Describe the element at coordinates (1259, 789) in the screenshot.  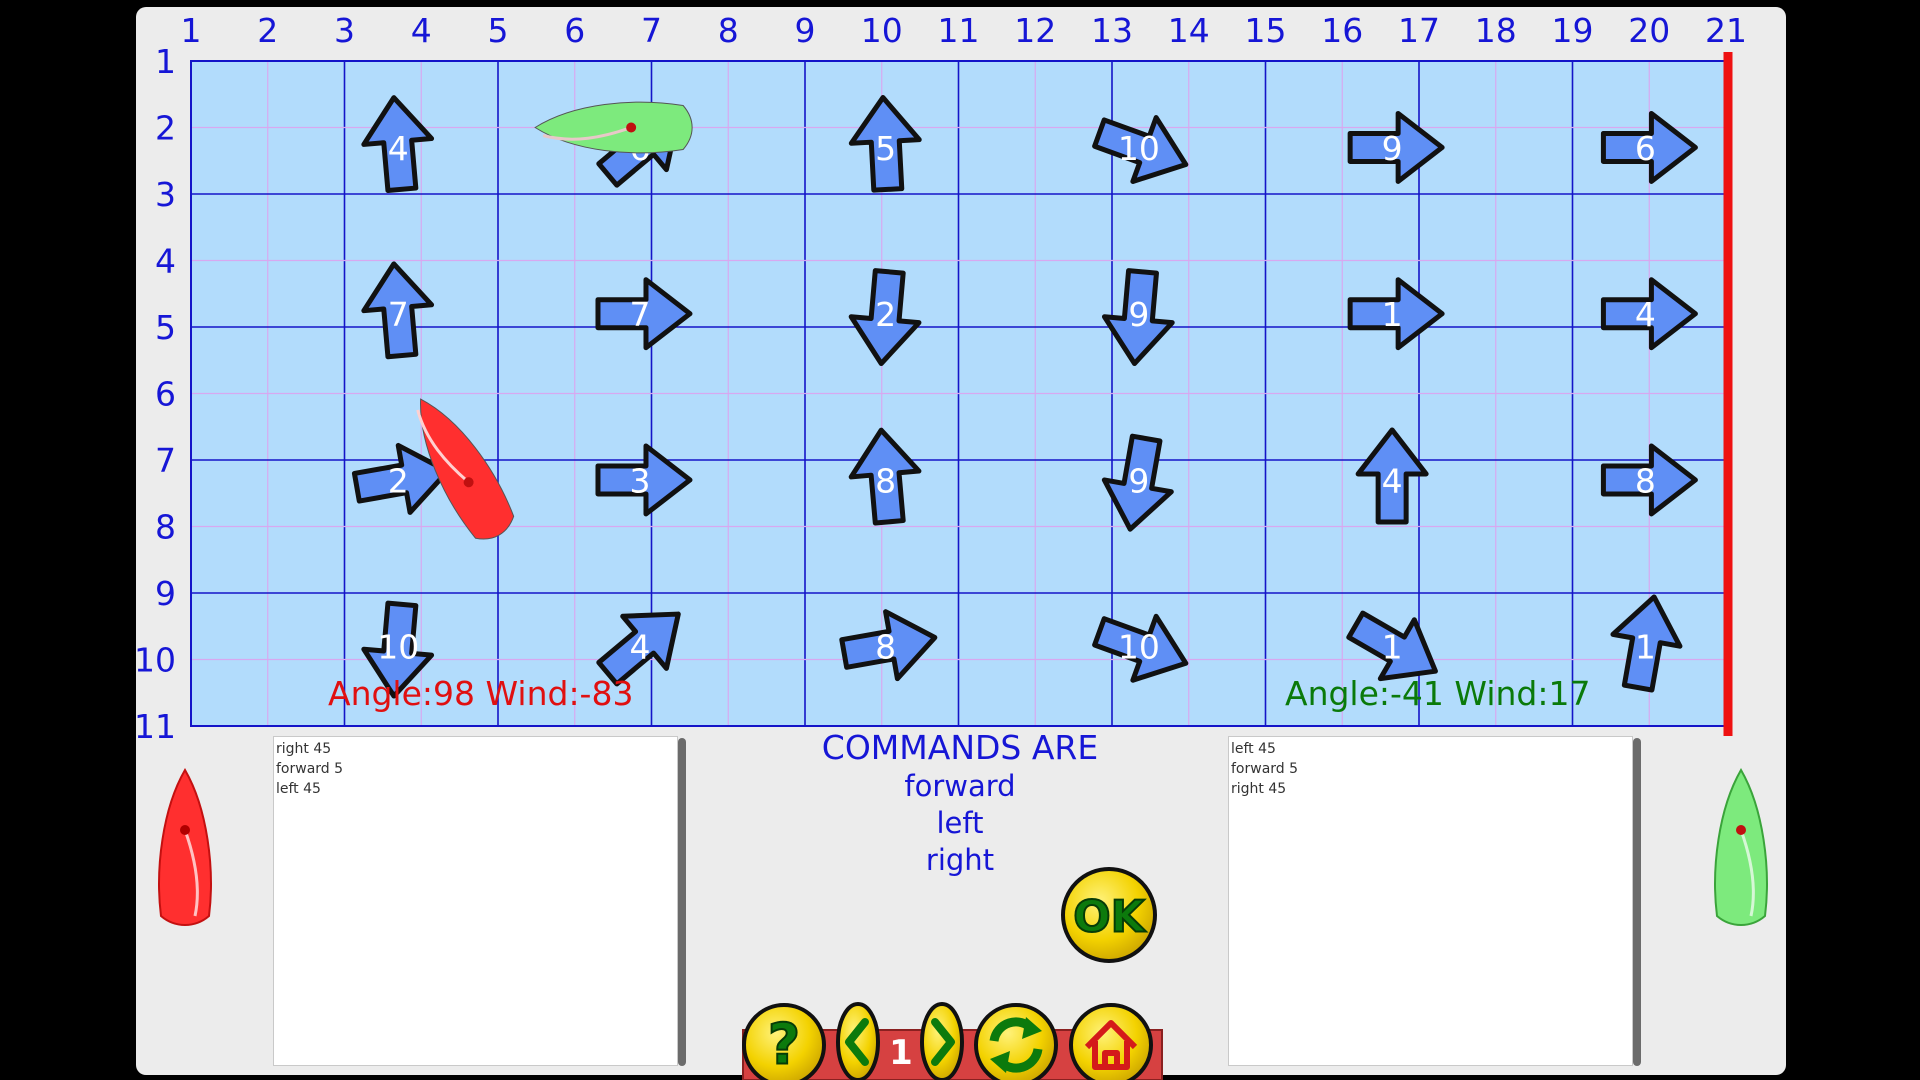
I see `green-command-line: right 45` at that location.